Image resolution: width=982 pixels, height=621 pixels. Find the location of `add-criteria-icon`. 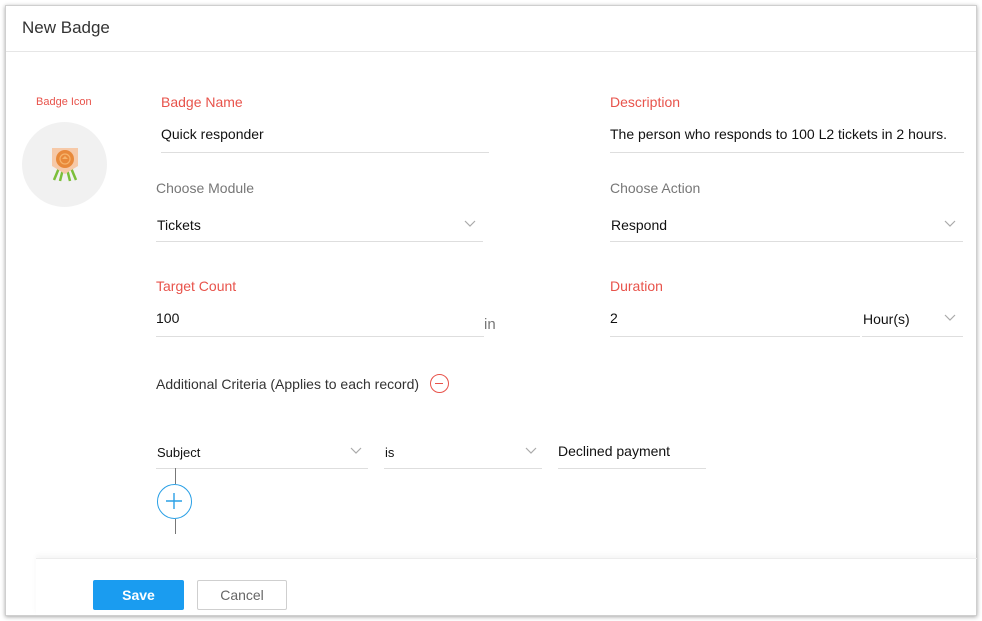

add-criteria-icon is located at coordinates (174, 501).